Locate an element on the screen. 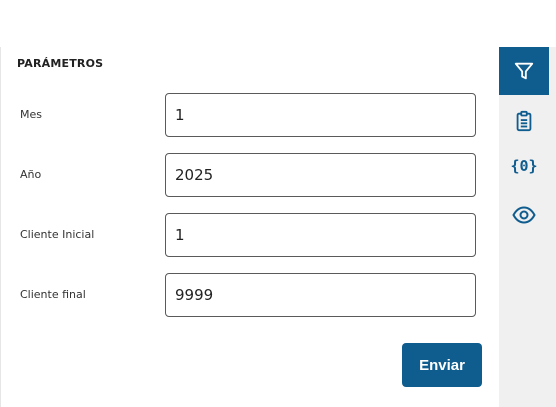  filter-icon is located at coordinates (524, 71).